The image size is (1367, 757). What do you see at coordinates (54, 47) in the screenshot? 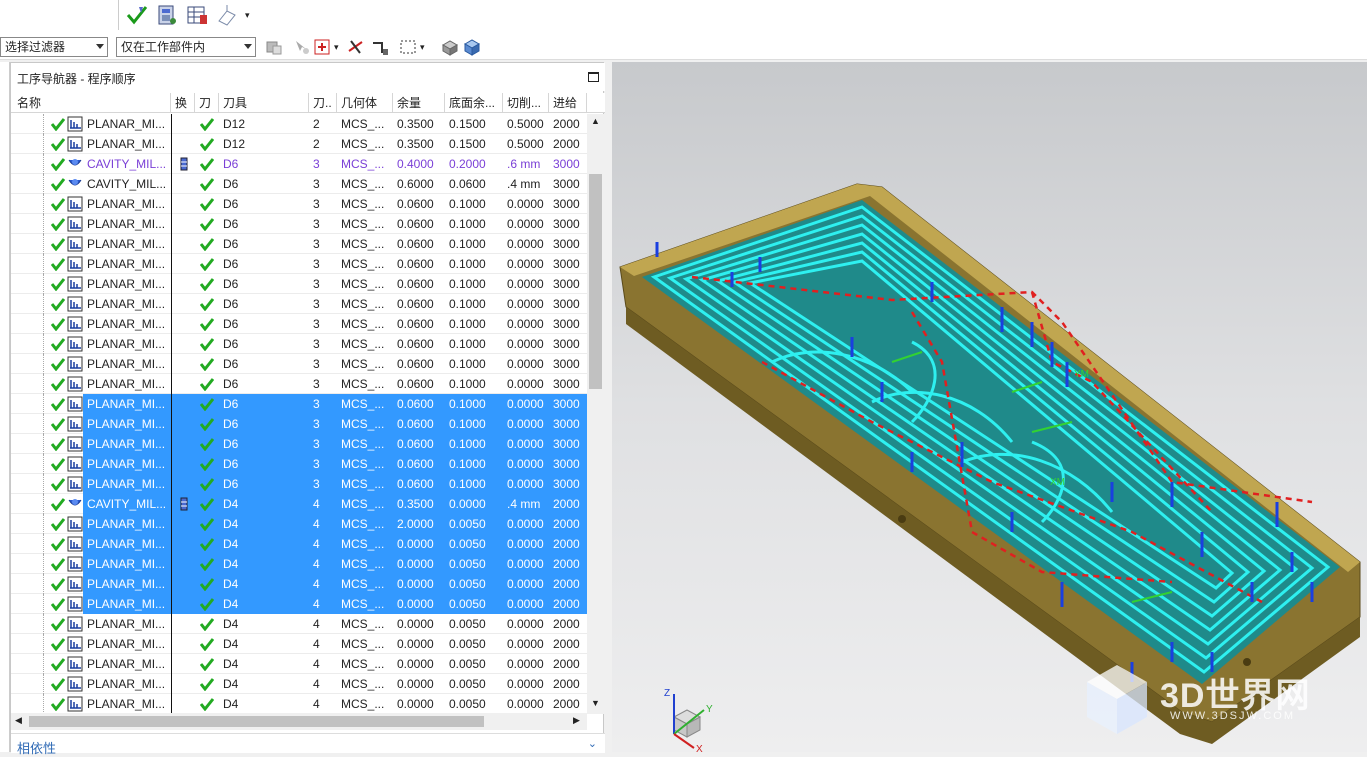
I see `selection-filter-combo: 选择过滤器` at bounding box center [54, 47].